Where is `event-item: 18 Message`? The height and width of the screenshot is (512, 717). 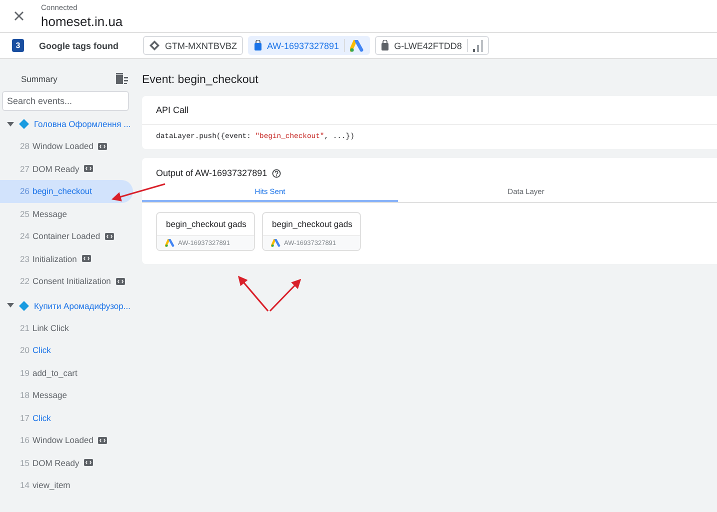
event-item: 18 Message is located at coordinates (66, 395).